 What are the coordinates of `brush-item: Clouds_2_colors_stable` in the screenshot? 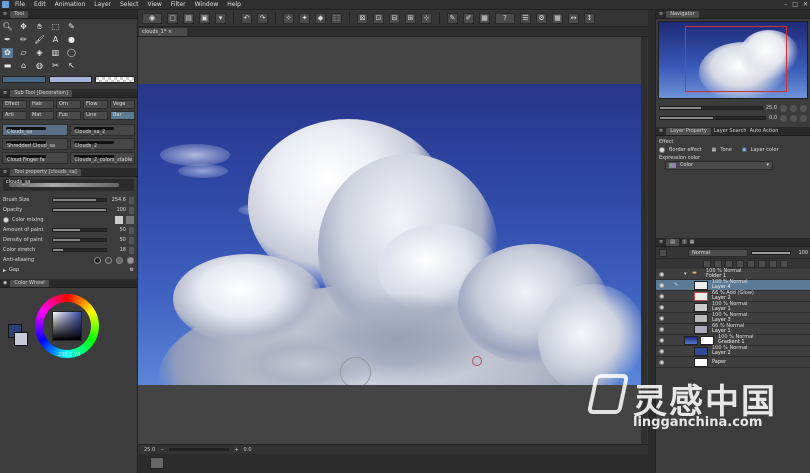 It's located at (102, 158).